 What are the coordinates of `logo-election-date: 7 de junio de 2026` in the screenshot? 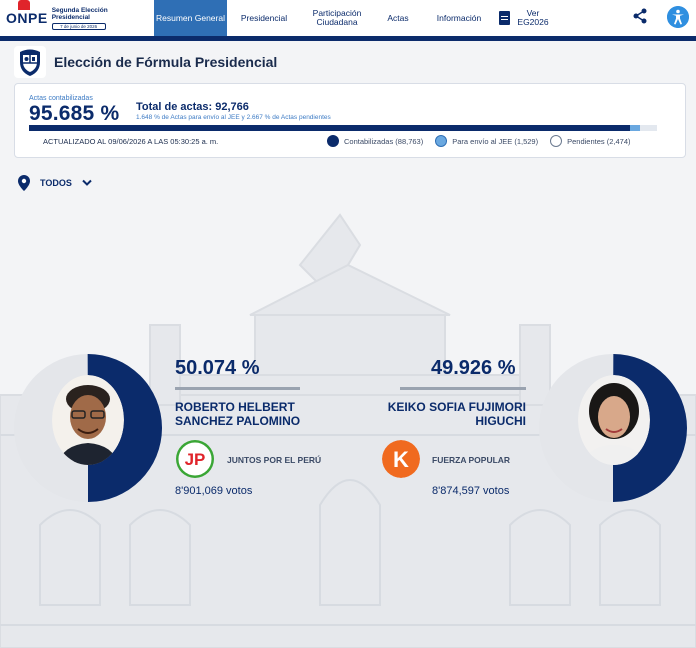 It's located at (78, 26).